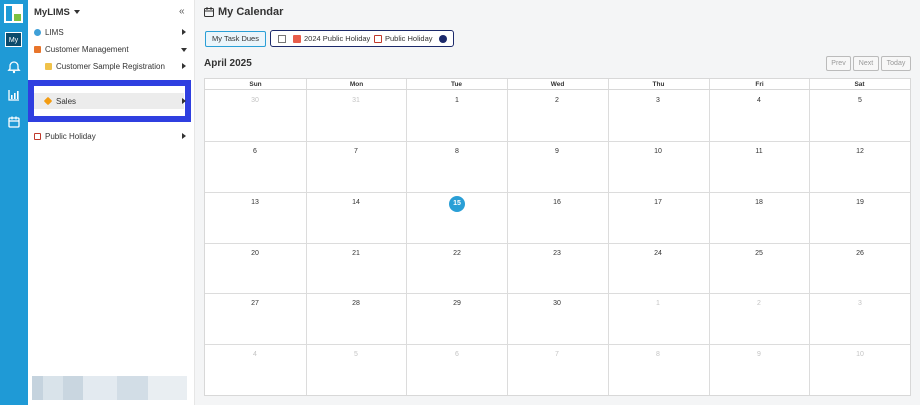  I want to click on day-cell: 28, so click(356, 303).